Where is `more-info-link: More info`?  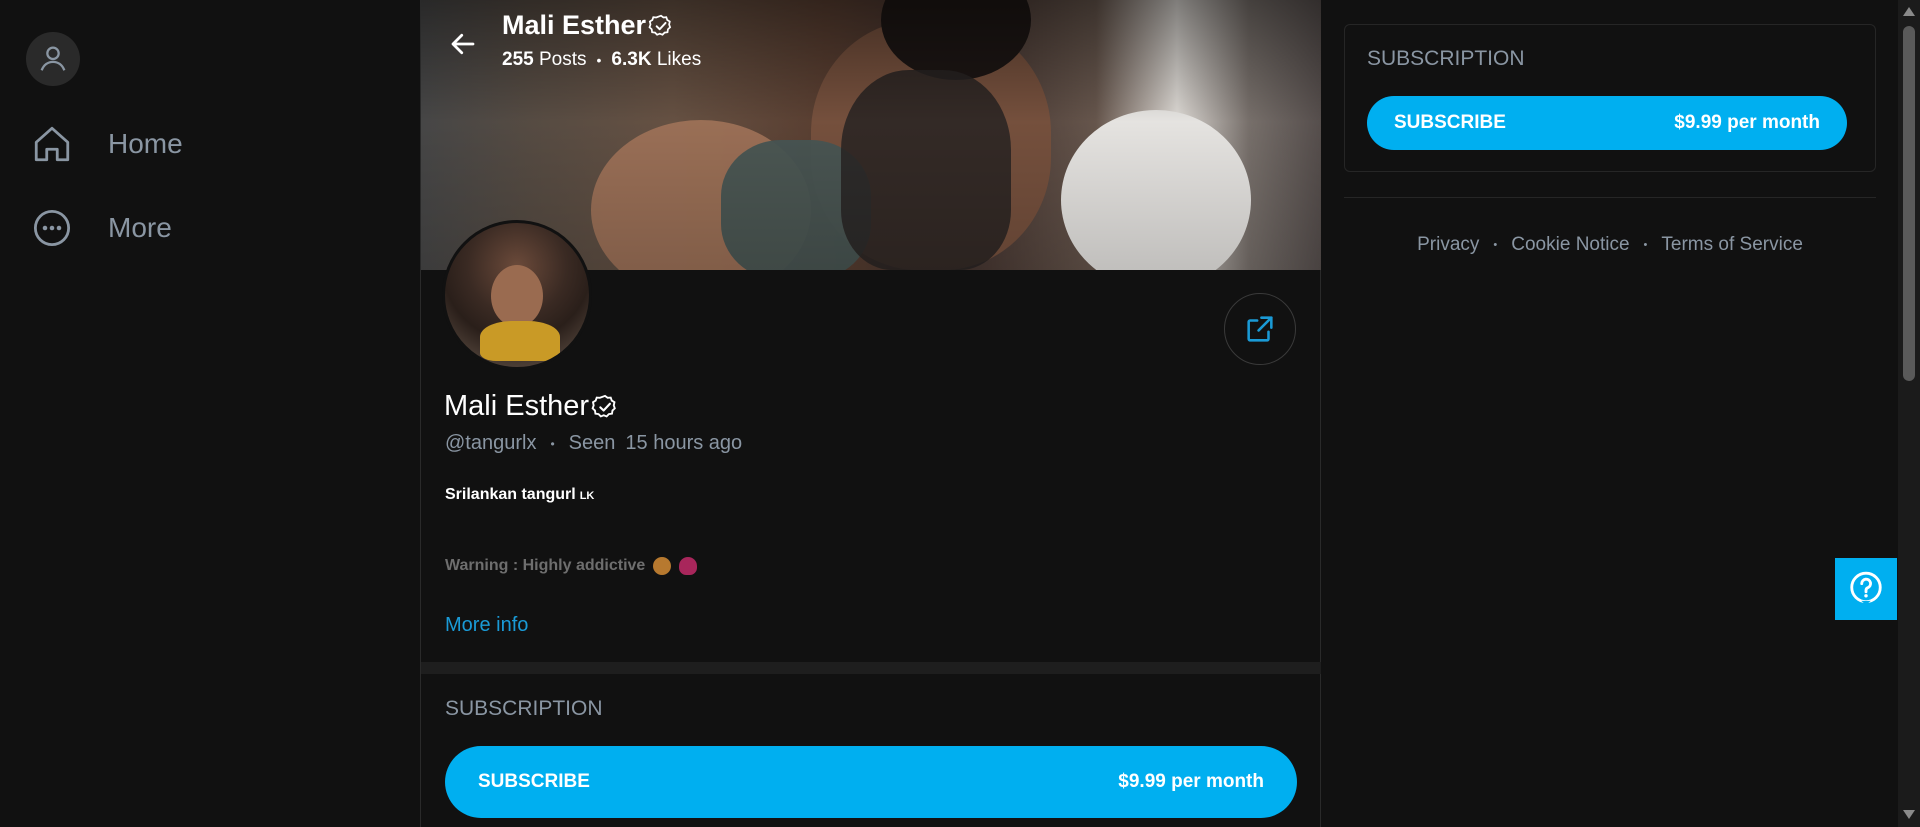 more-info-link: More info is located at coordinates (486, 625).